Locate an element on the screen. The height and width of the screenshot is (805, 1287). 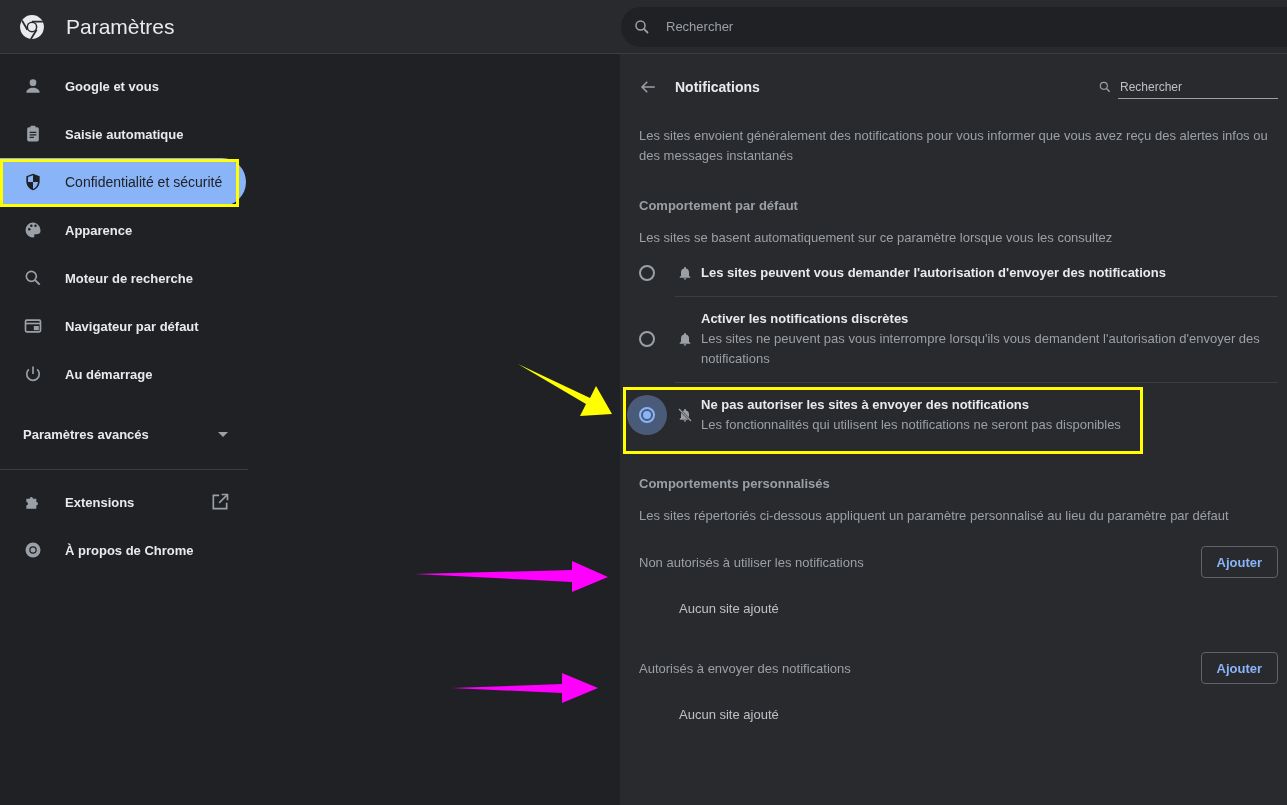
description-text: Les sites envoient généralement des notifications pour vous informer que vous avez reçu des alertes infos ou des messages instantanés is located at coordinates (954, 146).